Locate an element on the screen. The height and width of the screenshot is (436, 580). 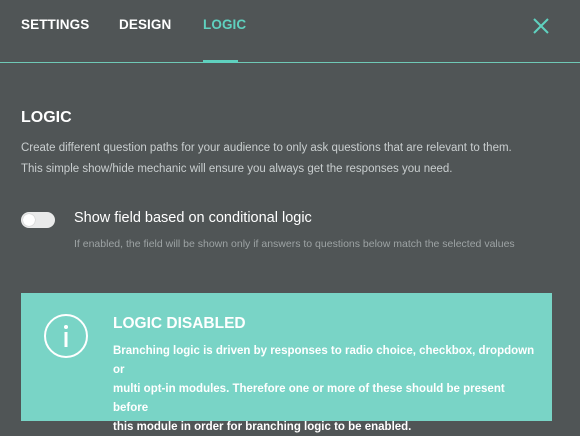
tab-logic: LOGIC is located at coordinates (224, 24).